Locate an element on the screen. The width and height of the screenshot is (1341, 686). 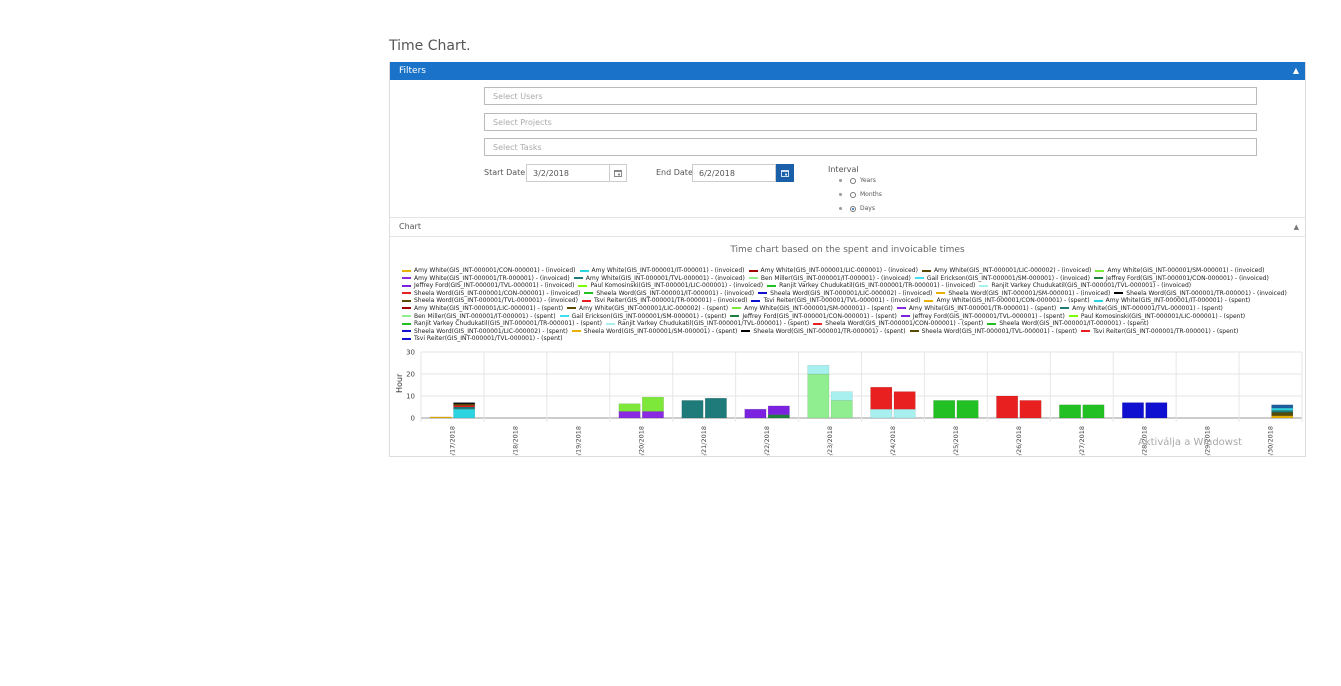
interval-option-label: Months is located at coordinates (871, 194).